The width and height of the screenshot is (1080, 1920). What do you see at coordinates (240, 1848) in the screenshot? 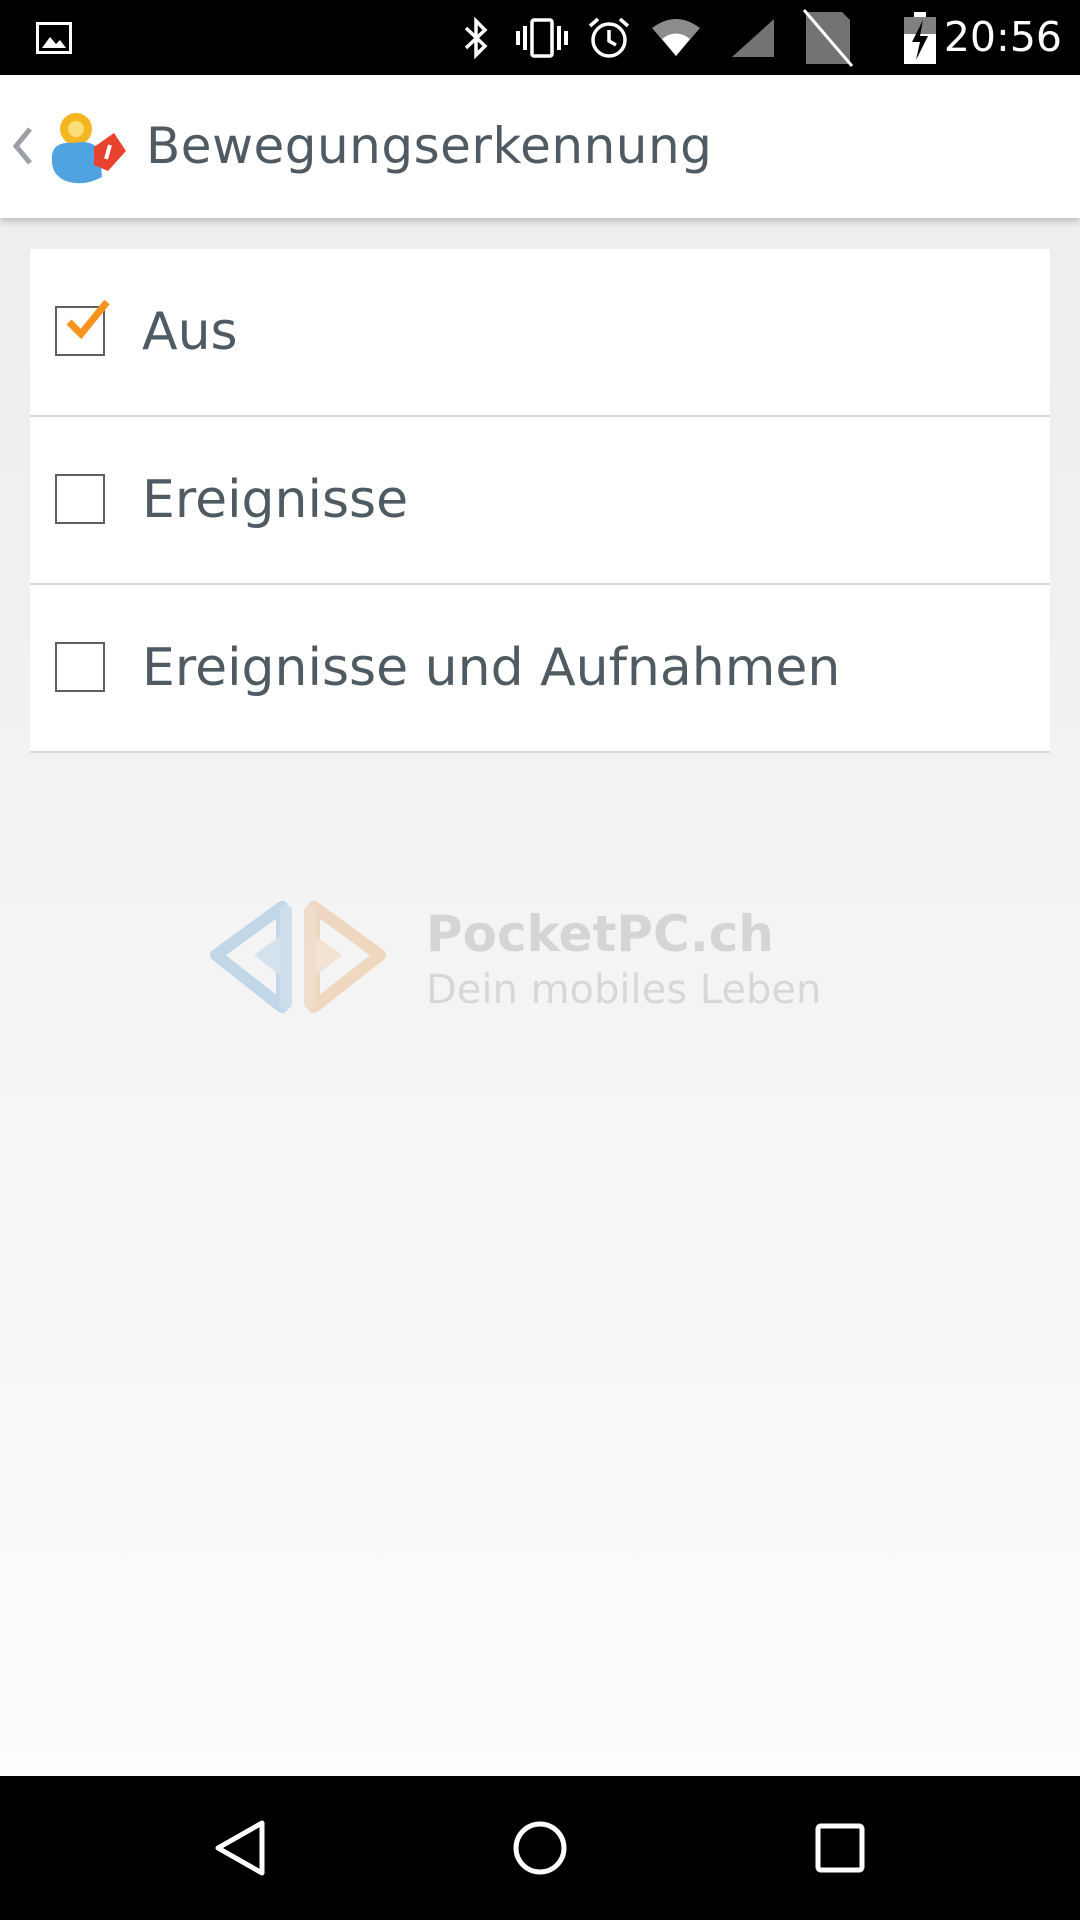
I see `back-triangle-icon` at bounding box center [240, 1848].